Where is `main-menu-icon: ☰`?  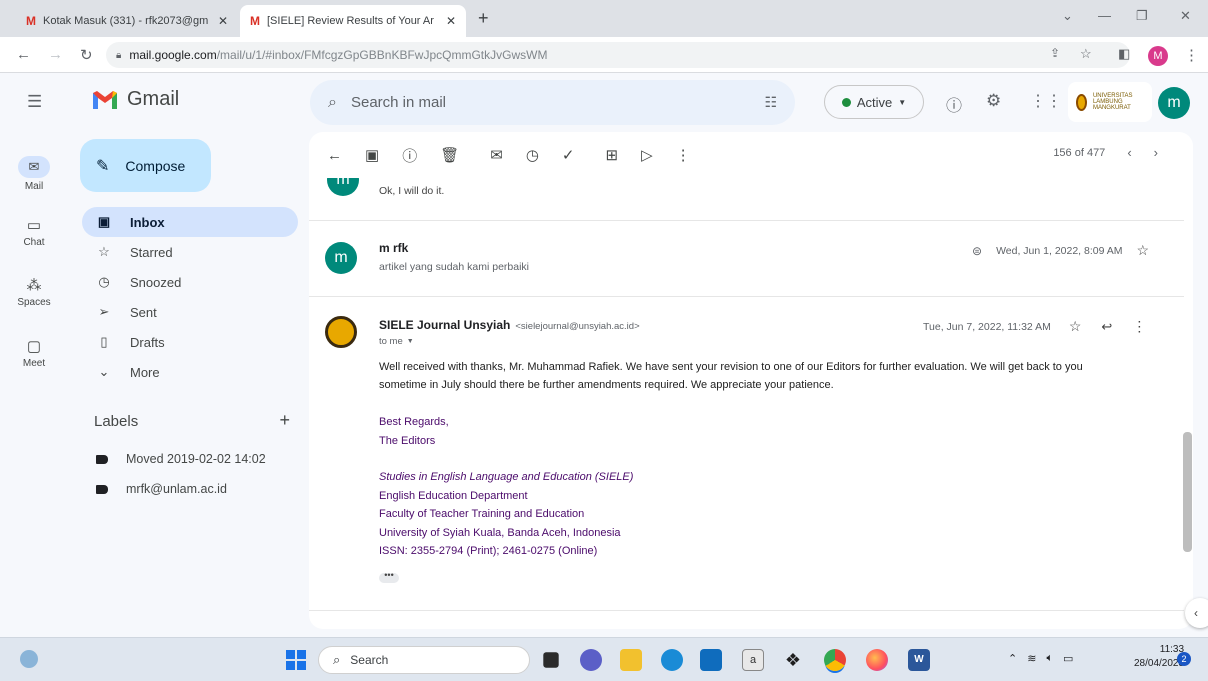 main-menu-icon: ☰ is located at coordinates (34, 102).